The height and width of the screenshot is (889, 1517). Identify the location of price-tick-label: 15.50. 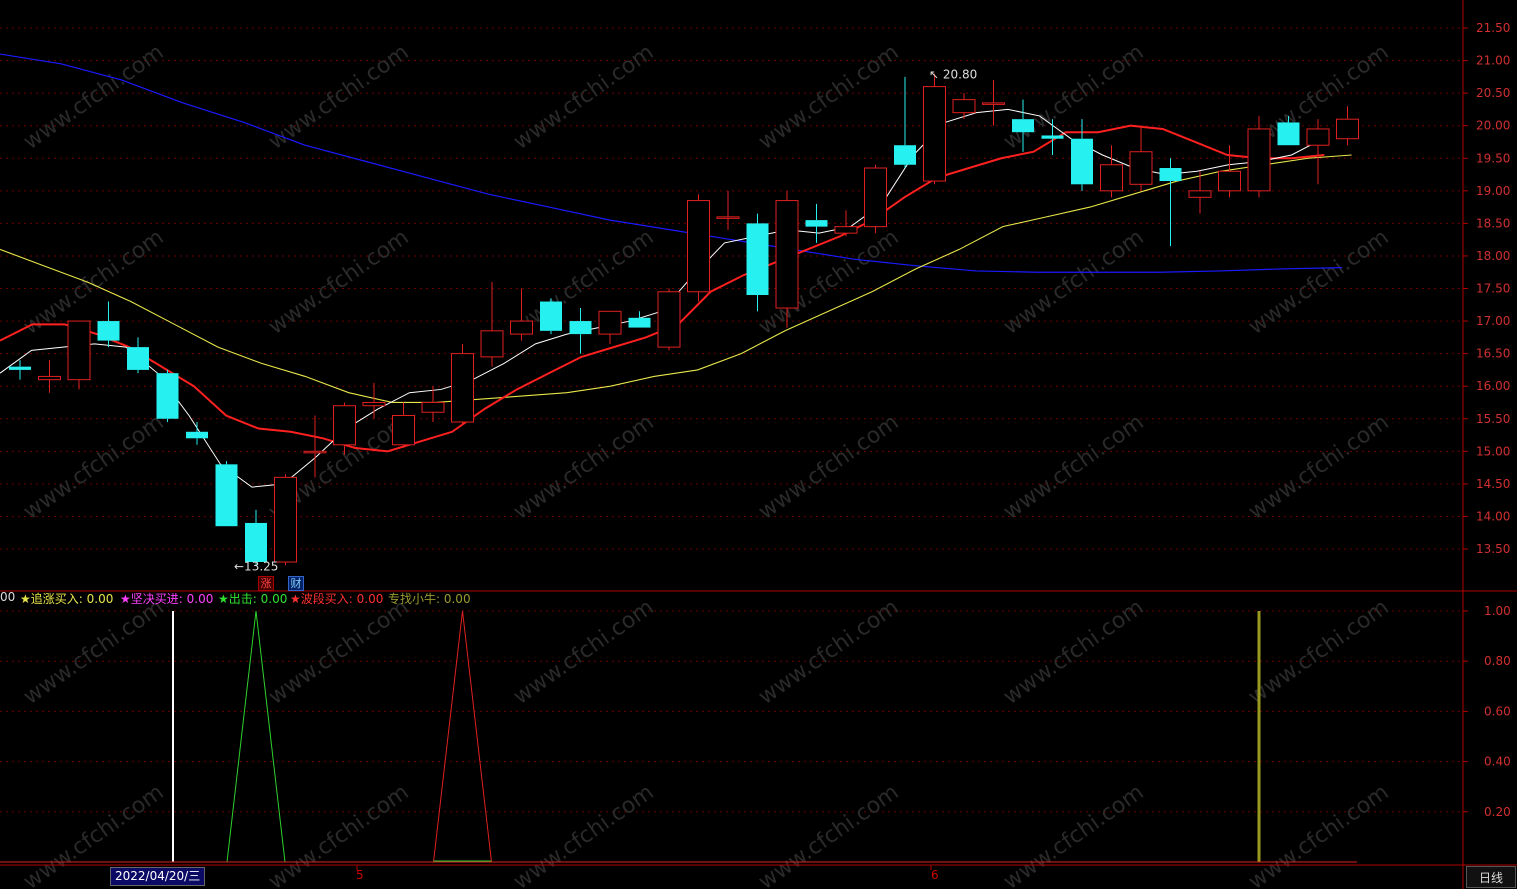
(1493, 419).